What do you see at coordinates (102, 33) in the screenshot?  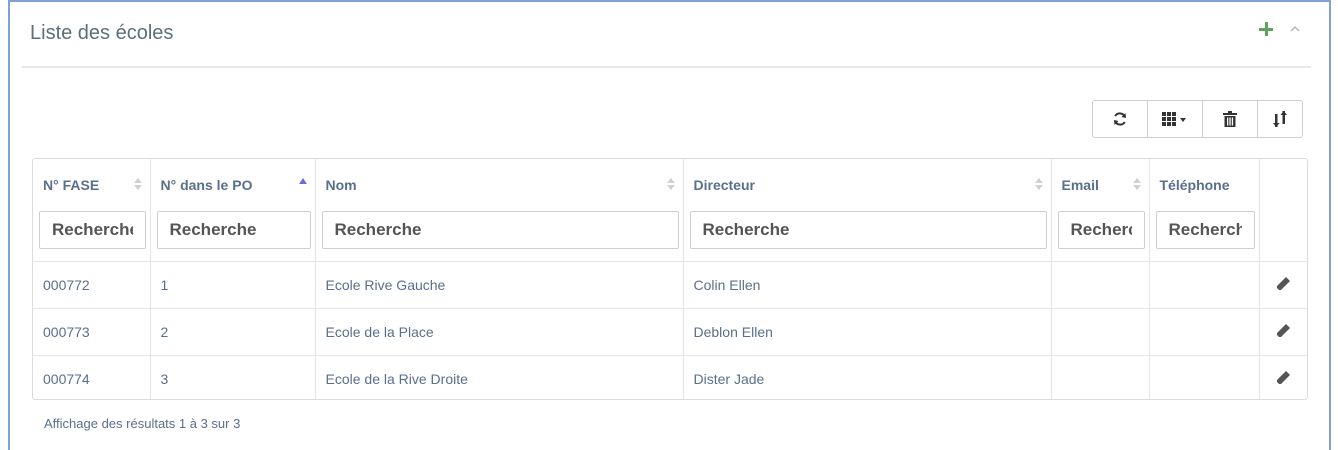 I see `panel-title: Liste des écoles` at bounding box center [102, 33].